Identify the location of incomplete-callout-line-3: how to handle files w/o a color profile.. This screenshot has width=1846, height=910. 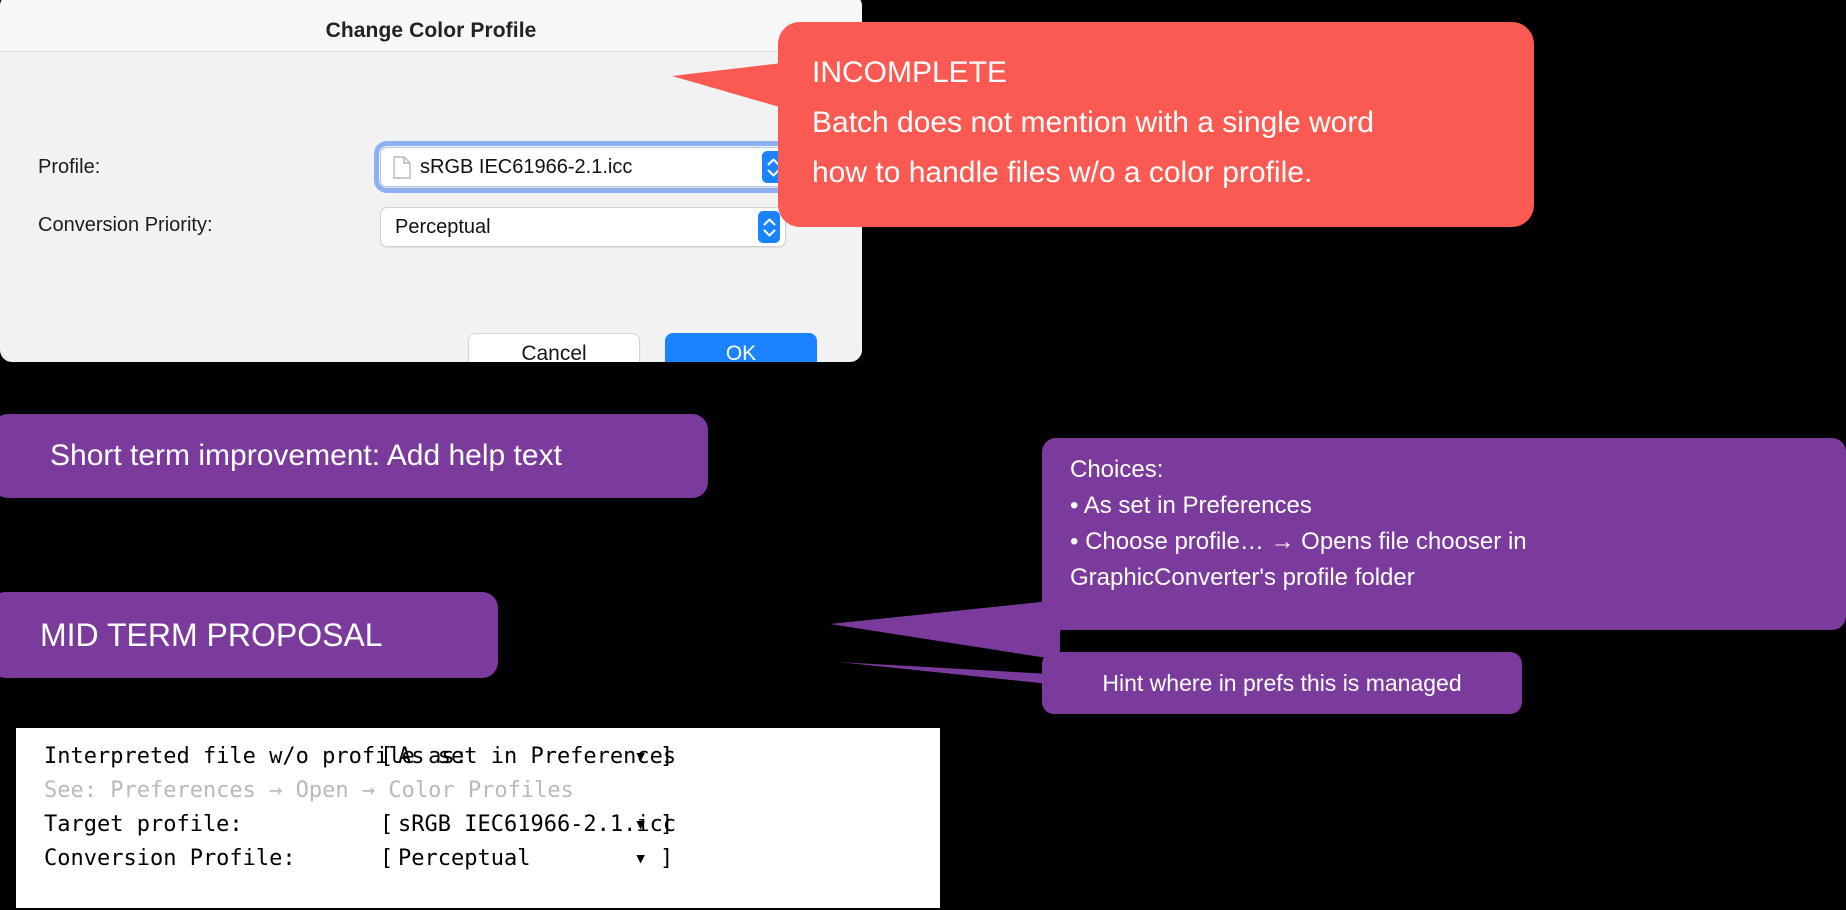
(1062, 172).